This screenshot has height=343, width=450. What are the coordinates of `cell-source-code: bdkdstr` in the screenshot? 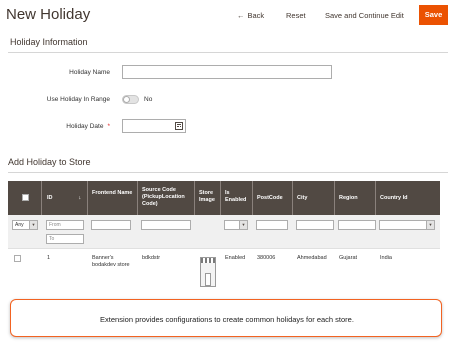 It's located at (151, 258).